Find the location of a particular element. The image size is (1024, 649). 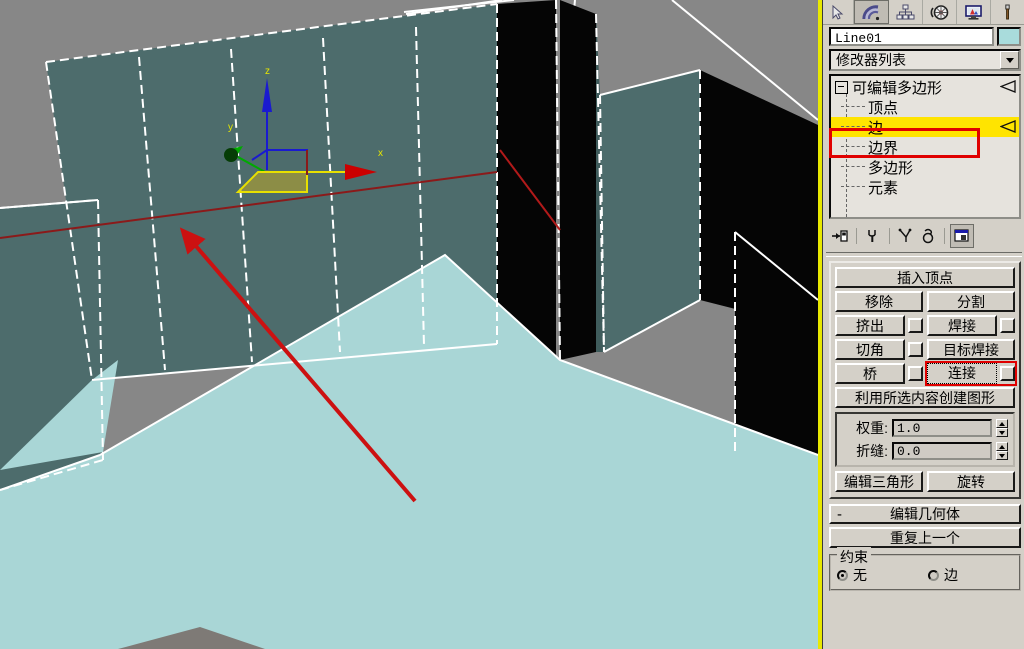

object-name-field: Line01 is located at coordinates (911, 36).